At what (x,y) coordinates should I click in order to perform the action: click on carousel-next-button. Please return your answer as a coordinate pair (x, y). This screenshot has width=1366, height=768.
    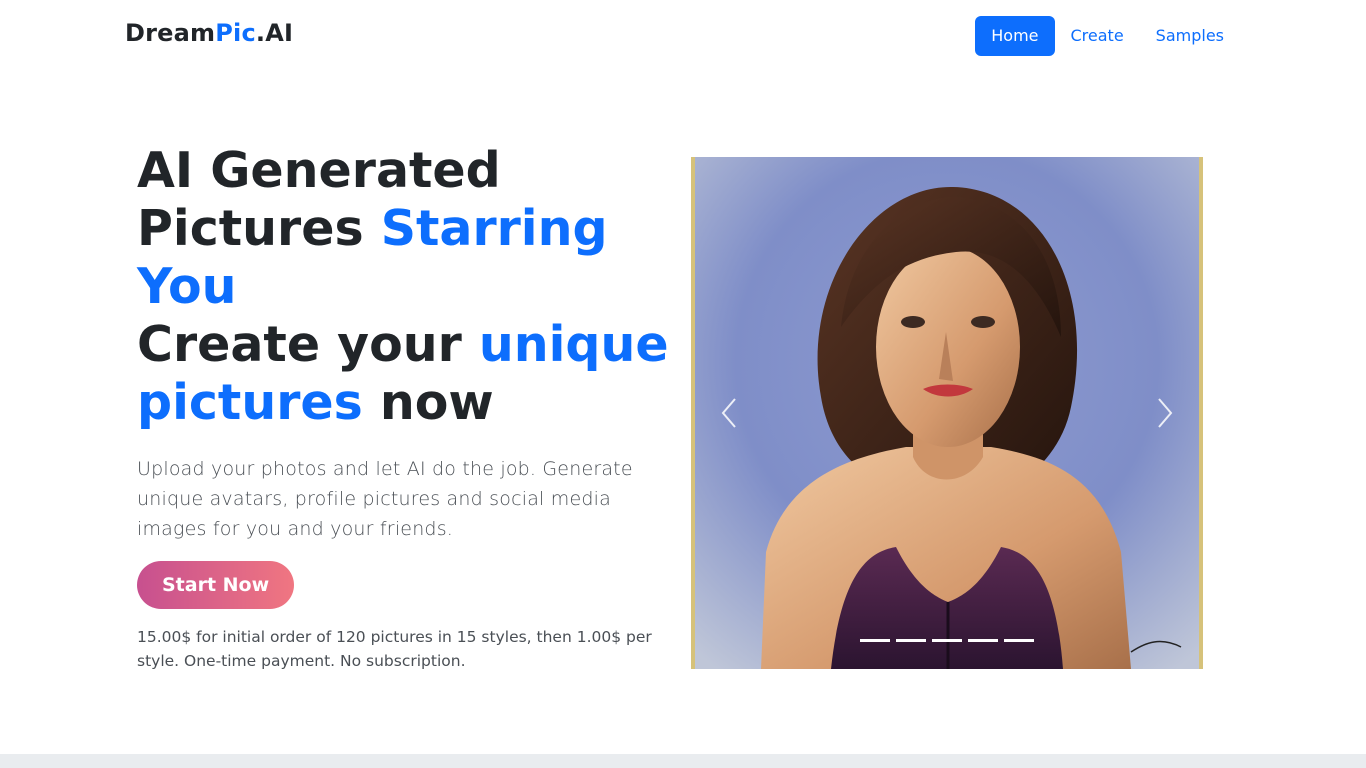
    Looking at the image, I should click on (1165, 413).